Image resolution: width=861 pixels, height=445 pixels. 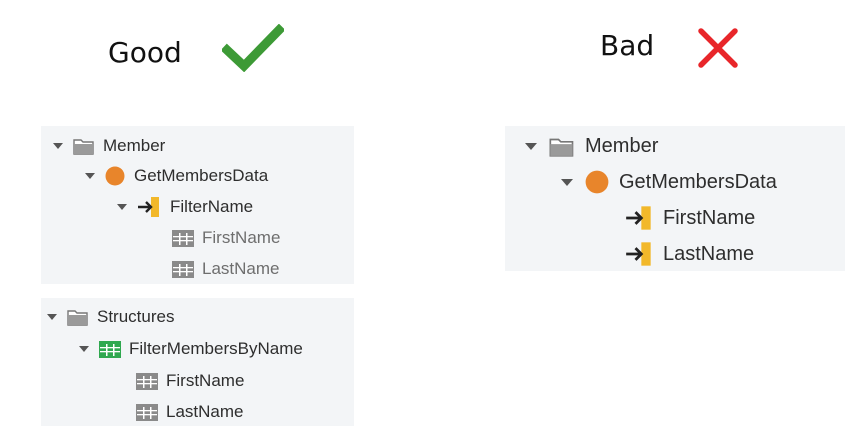 I want to click on tree-node-filtername: FilterName, so click(x=185, y=207).